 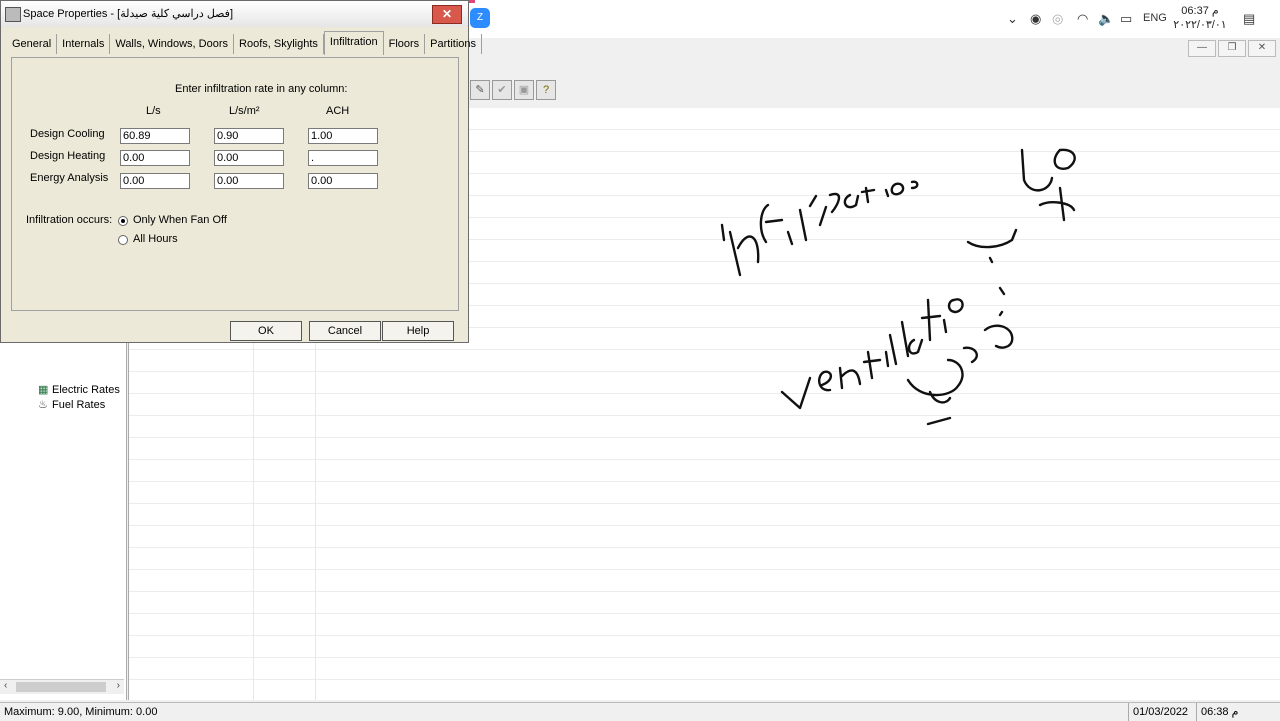 What do you see at coordinates (1106, 19) in the screenshot?
I see `volume-icon: 🔈` at bounding box center [1106, 19].